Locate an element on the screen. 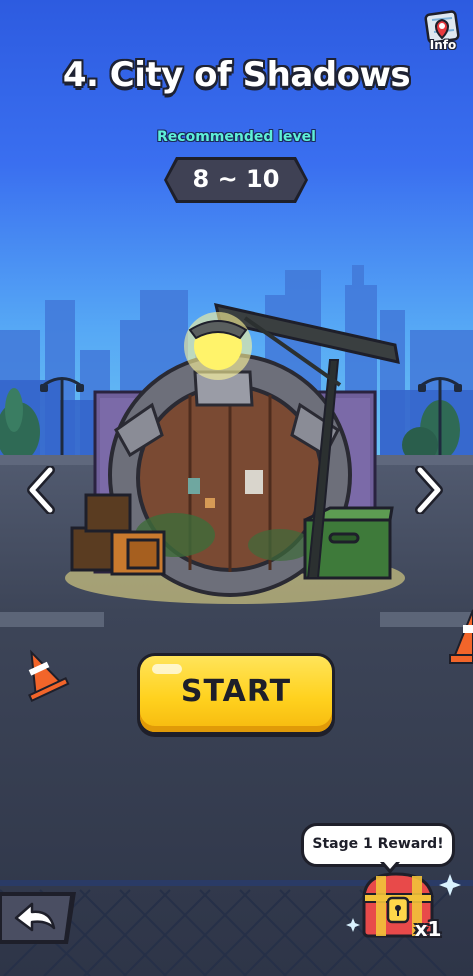  prev-stage-button is located at coordinates (41, 490).